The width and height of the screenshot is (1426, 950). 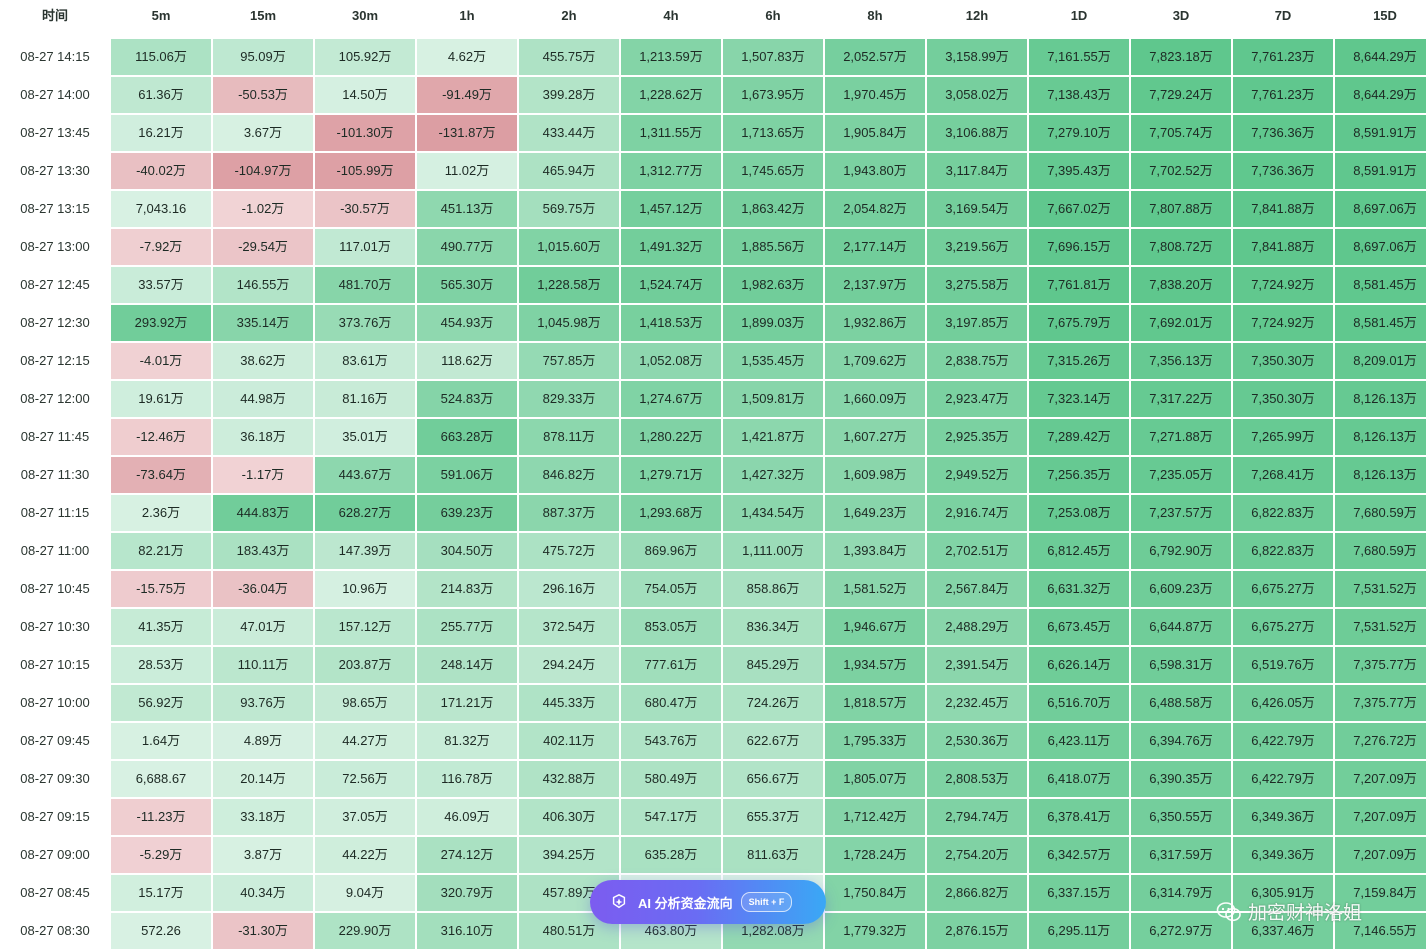 I want to click on value-cell: -11.23万, so click(x=161, y=817).